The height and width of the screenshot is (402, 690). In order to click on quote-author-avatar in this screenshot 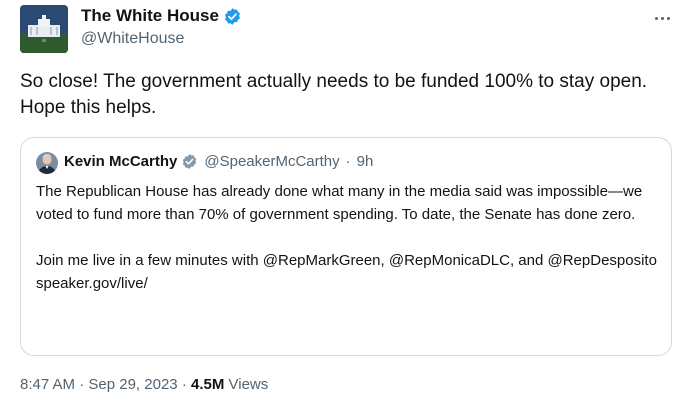, I will do `click(47, 163)`.